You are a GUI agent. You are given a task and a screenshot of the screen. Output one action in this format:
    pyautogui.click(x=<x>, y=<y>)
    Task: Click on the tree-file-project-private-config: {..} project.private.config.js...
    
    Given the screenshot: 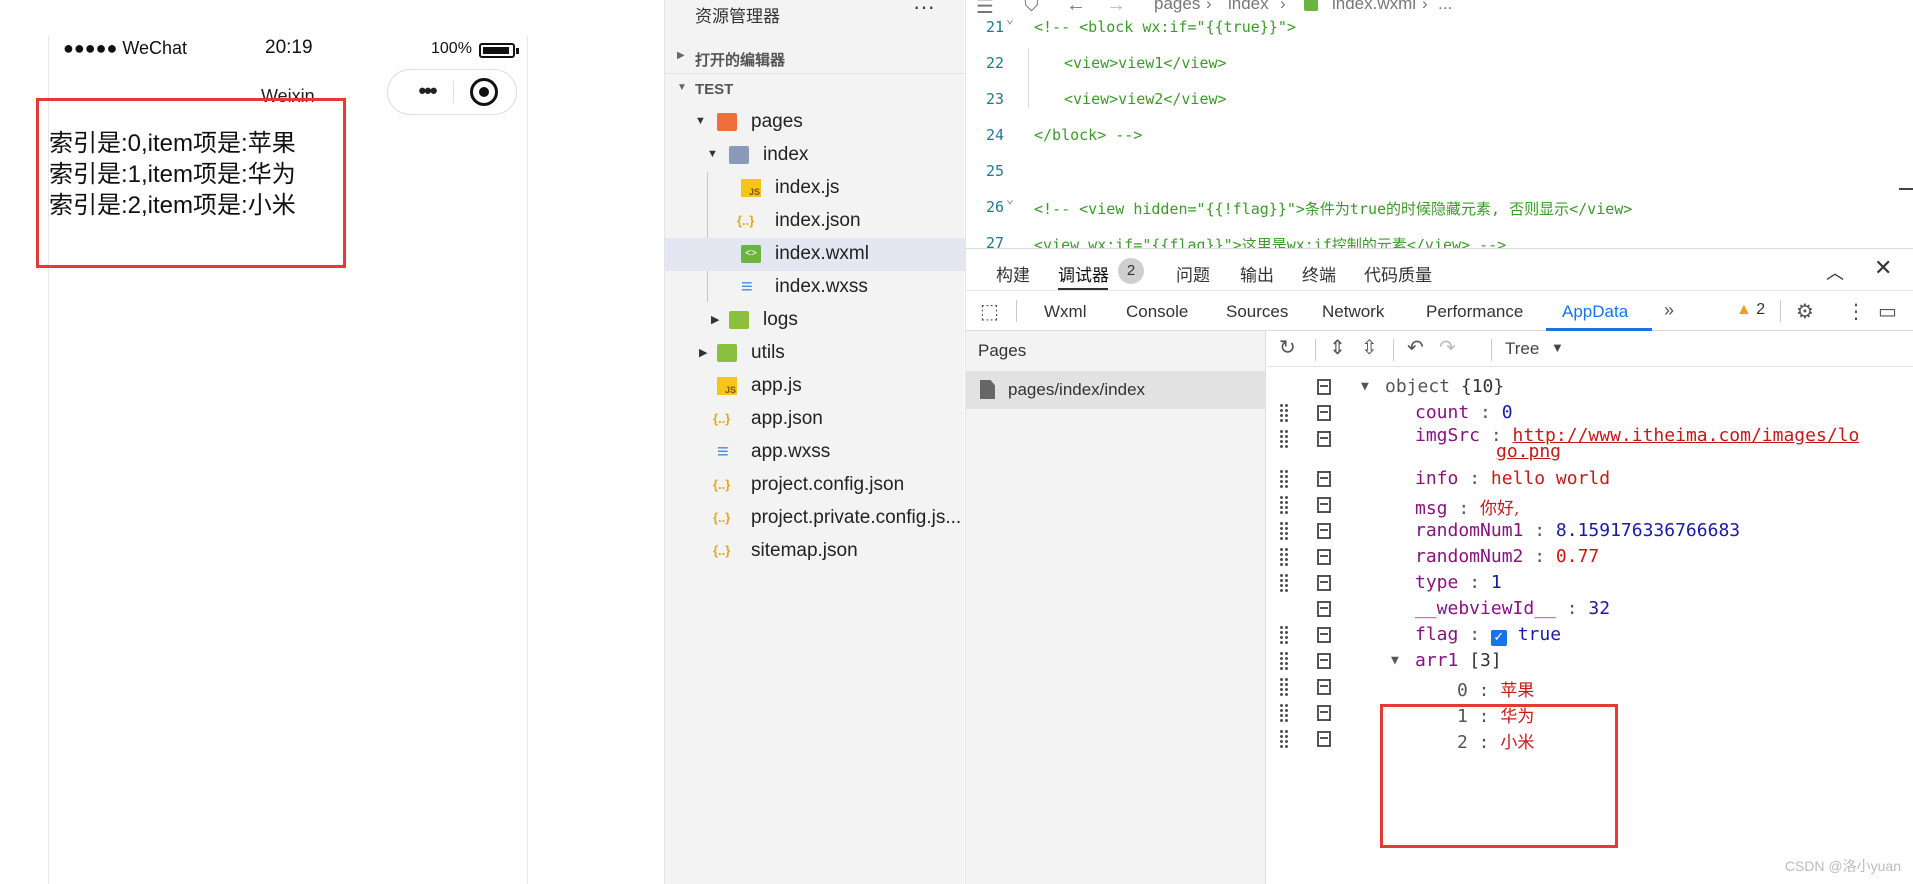 What is the action you would take?
    pyautogui.click(x=815, y=518)
    